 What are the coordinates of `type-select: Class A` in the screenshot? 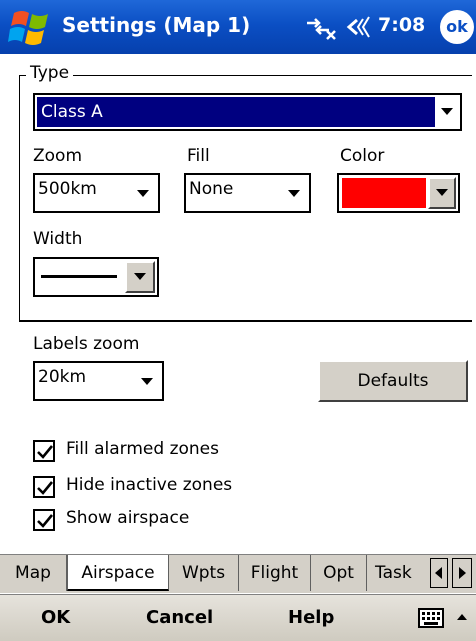 It's located at (247, 112).